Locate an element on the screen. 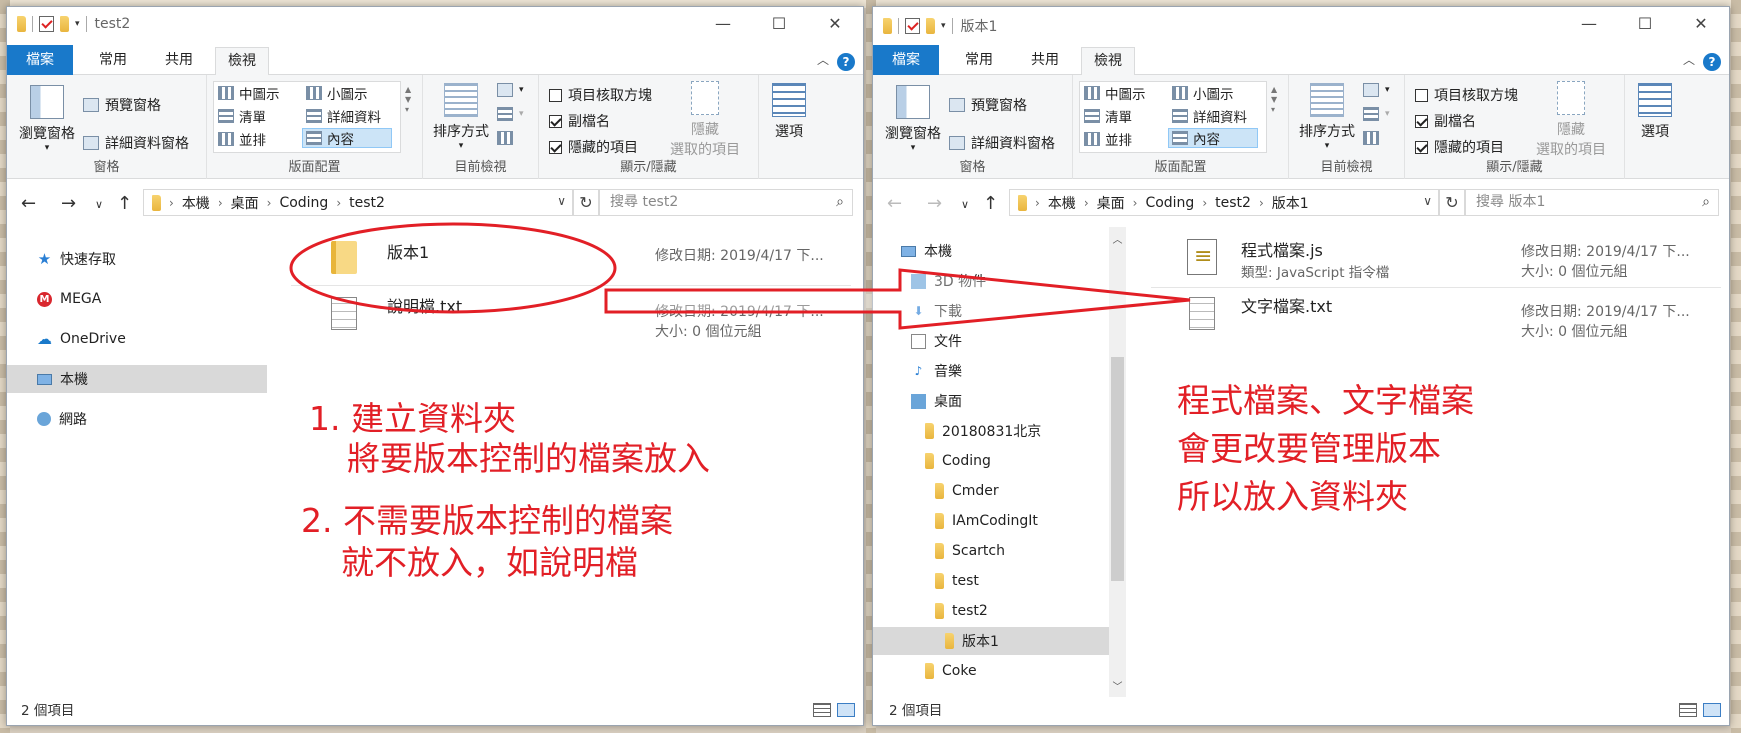 This screenshot has height=733, width=1741. tab-share: 共用 is located at coordinates (1045, 61).